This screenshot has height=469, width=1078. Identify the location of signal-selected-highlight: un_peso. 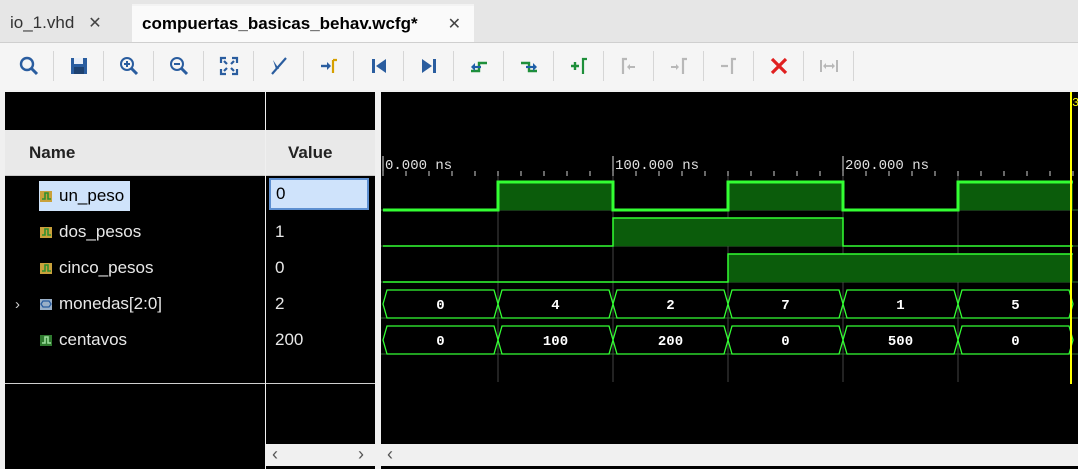
(85, 196).